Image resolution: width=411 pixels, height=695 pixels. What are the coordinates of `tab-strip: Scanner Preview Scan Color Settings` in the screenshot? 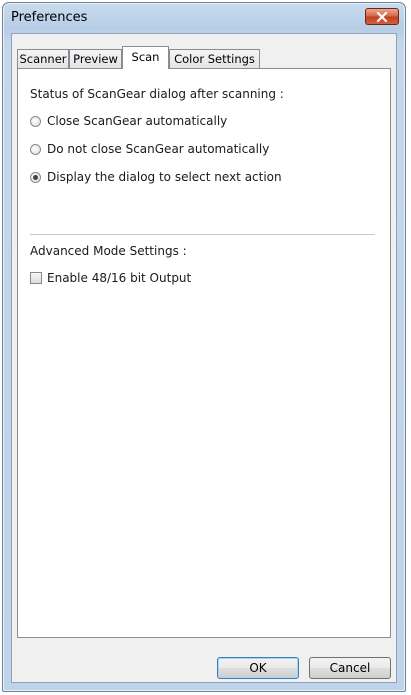 It's located at (204, 57).